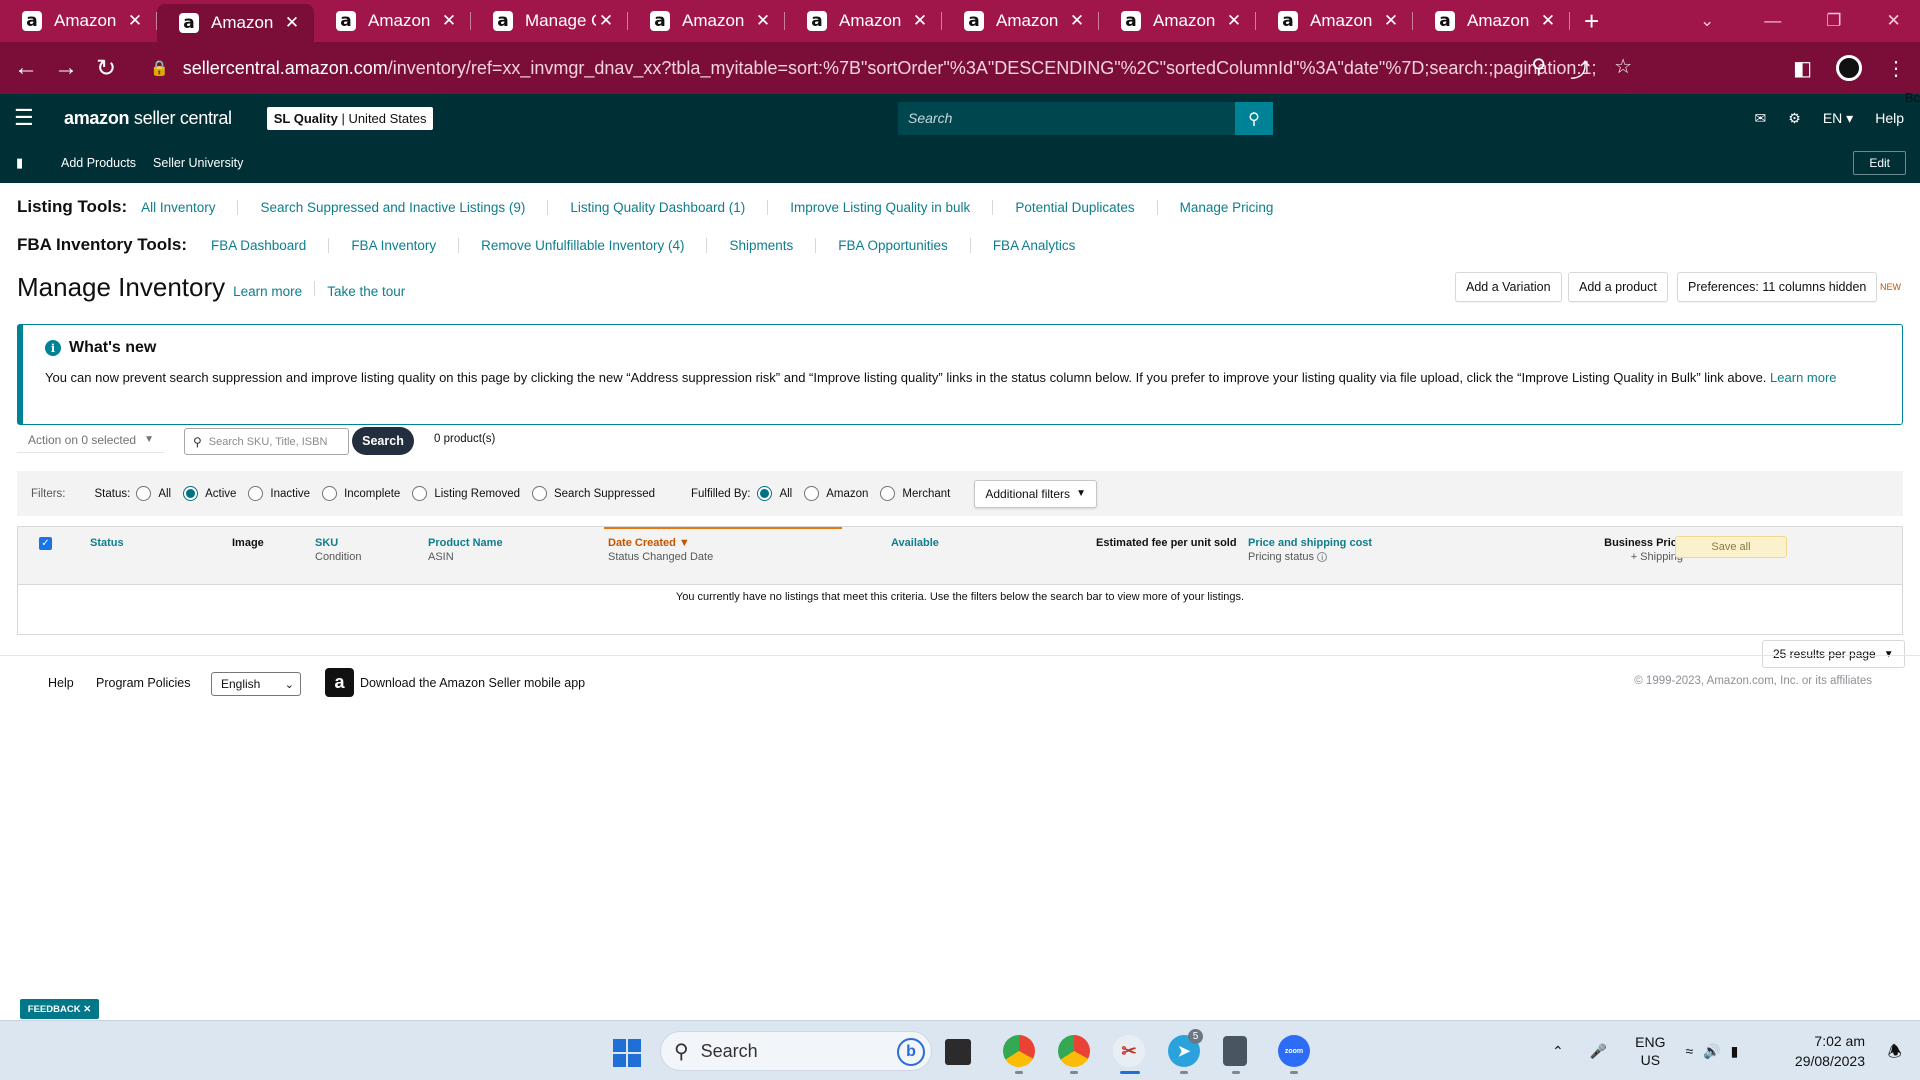 Image resolution: width=1920 pixels, height=1080 pixels. I want to click on fba-tool-shipments: Shipments, so click(760, 245).